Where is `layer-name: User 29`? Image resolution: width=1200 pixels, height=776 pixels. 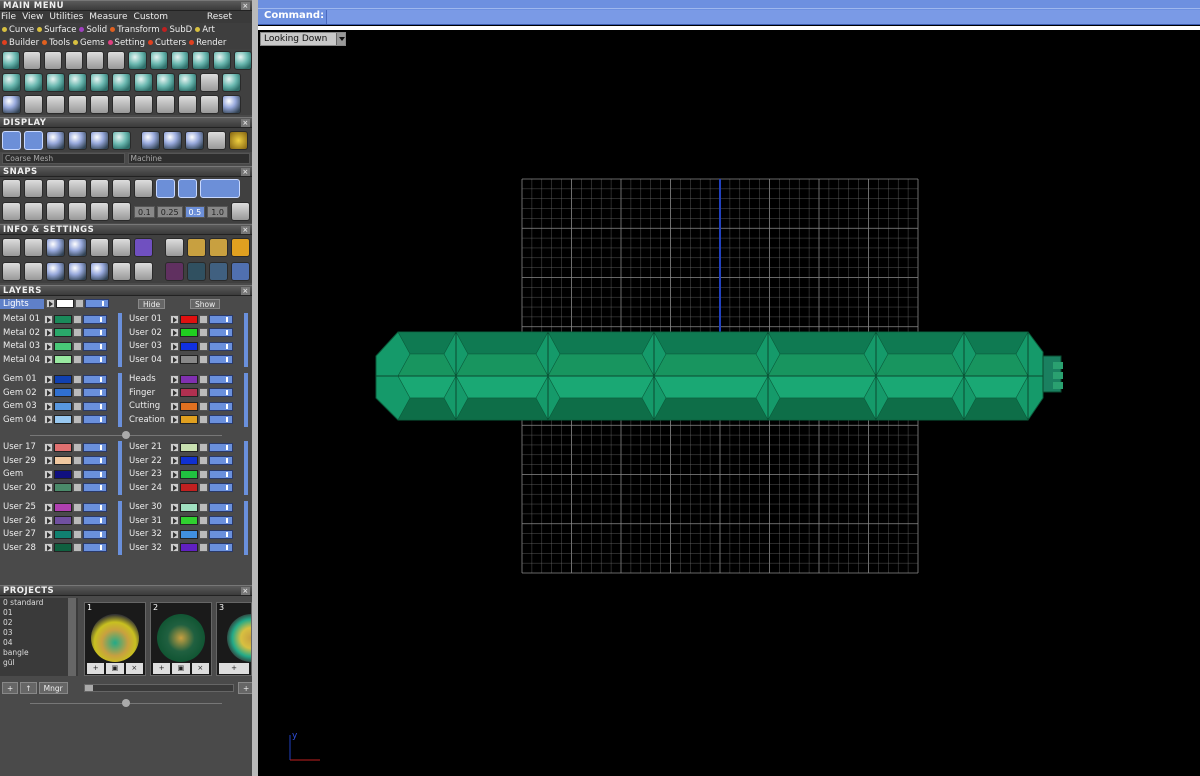 layer-name: User 29 is located at coordinates (22, 461).